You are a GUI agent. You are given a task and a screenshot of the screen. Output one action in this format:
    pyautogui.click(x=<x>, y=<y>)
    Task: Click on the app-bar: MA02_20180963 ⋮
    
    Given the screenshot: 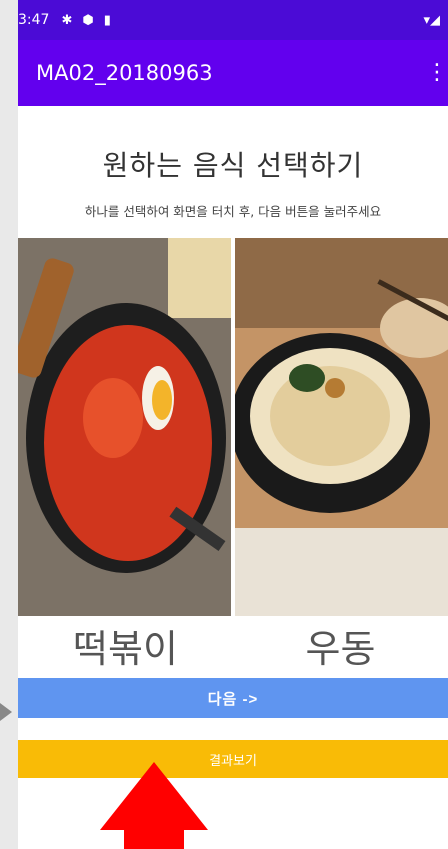 What is the action you would take?
    pyautogui.click(x=233, y=73)
    